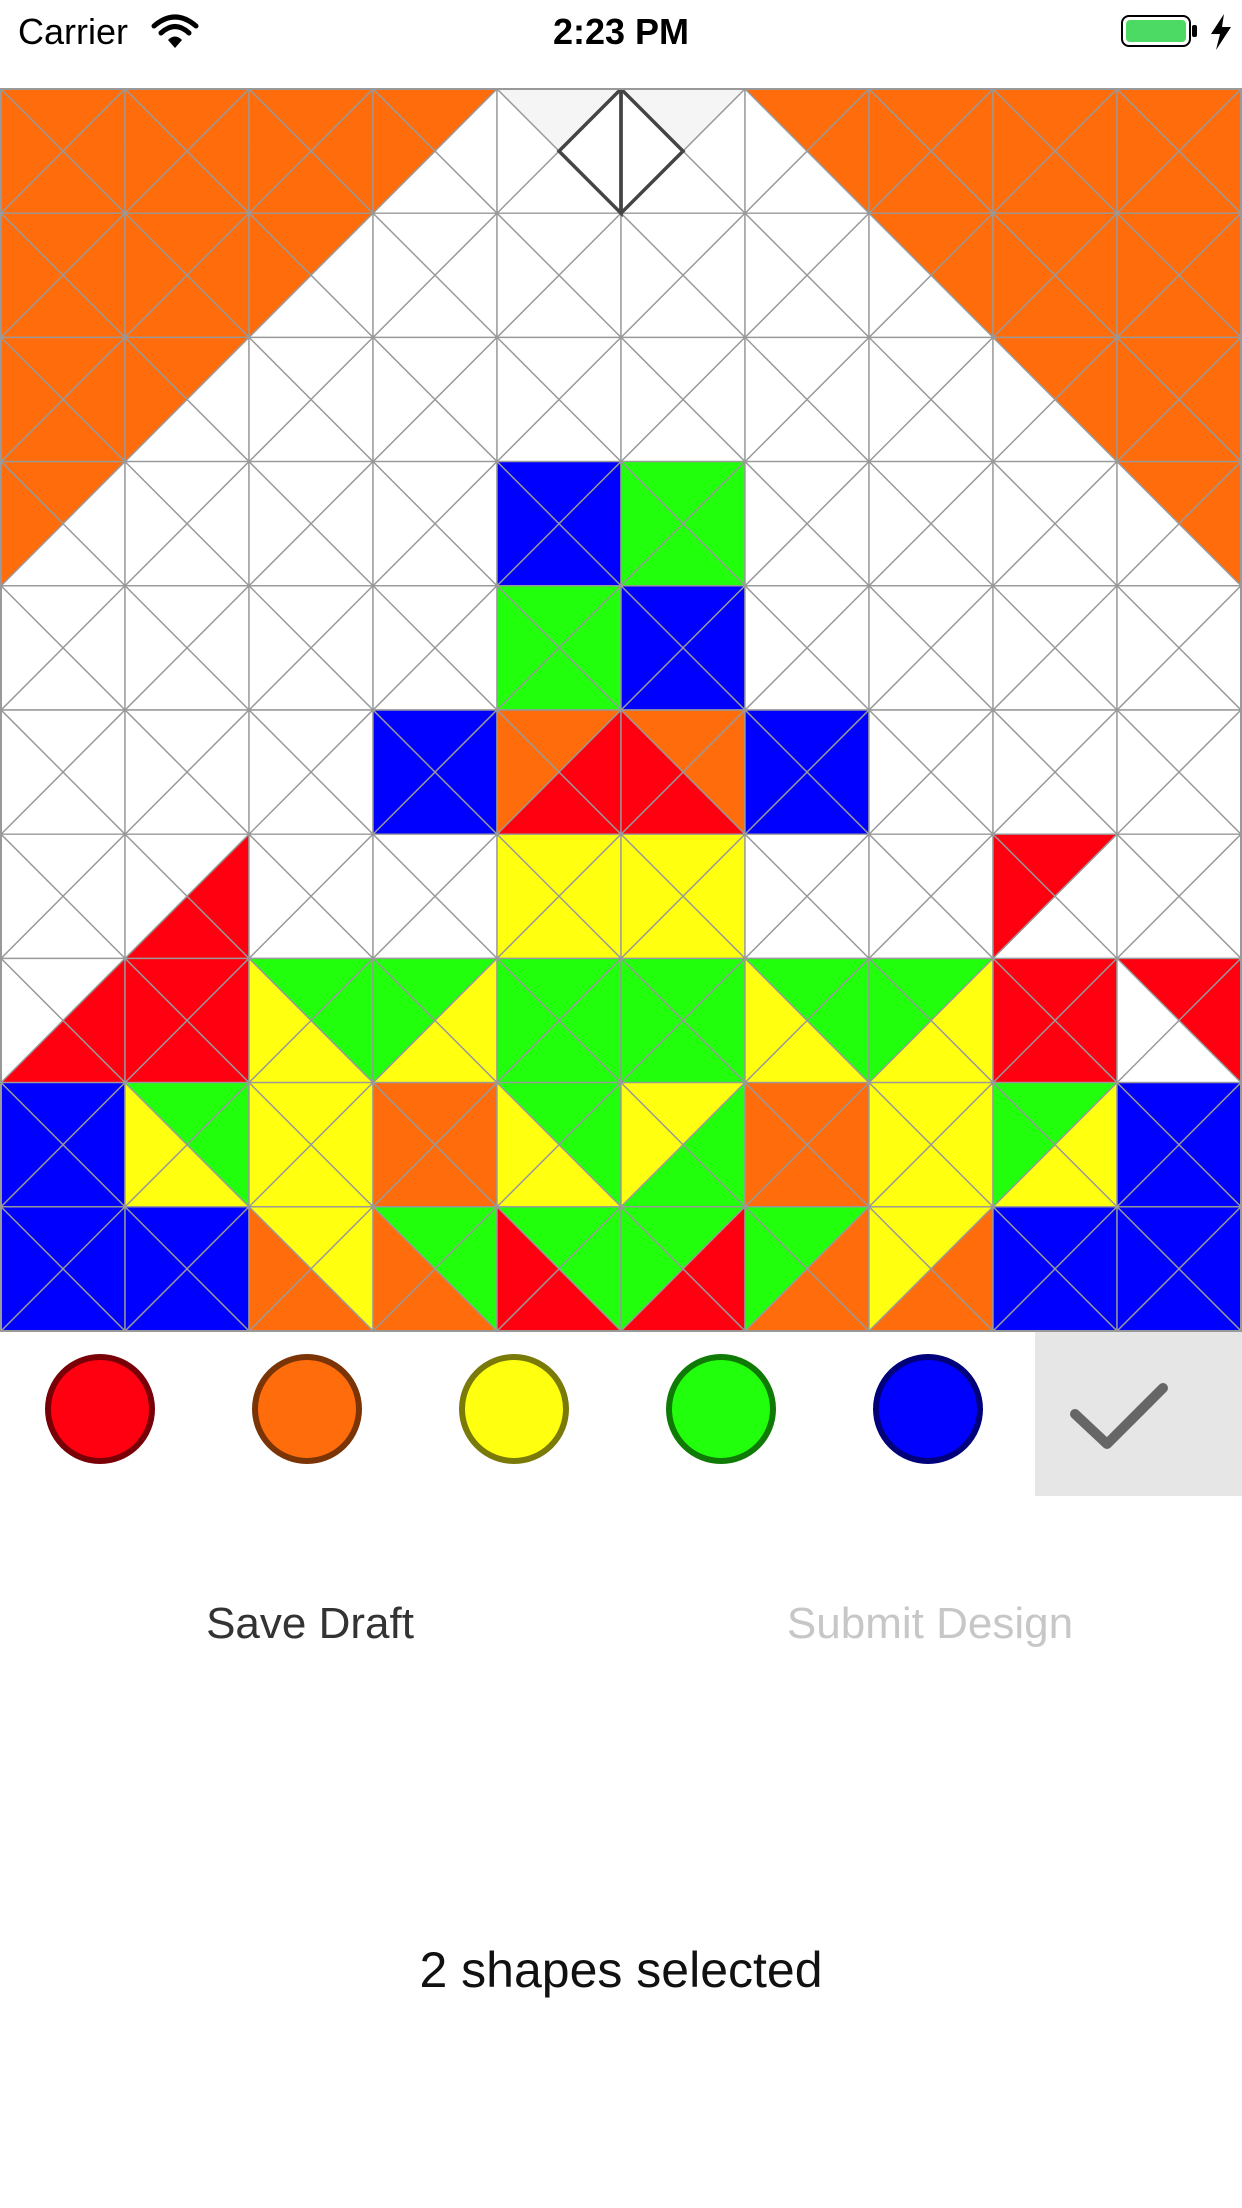 Image resolution: width=1242 pixels, height=2208 pixels. I want to click on submit-design-button: Submit Design, so click(930, 1624).